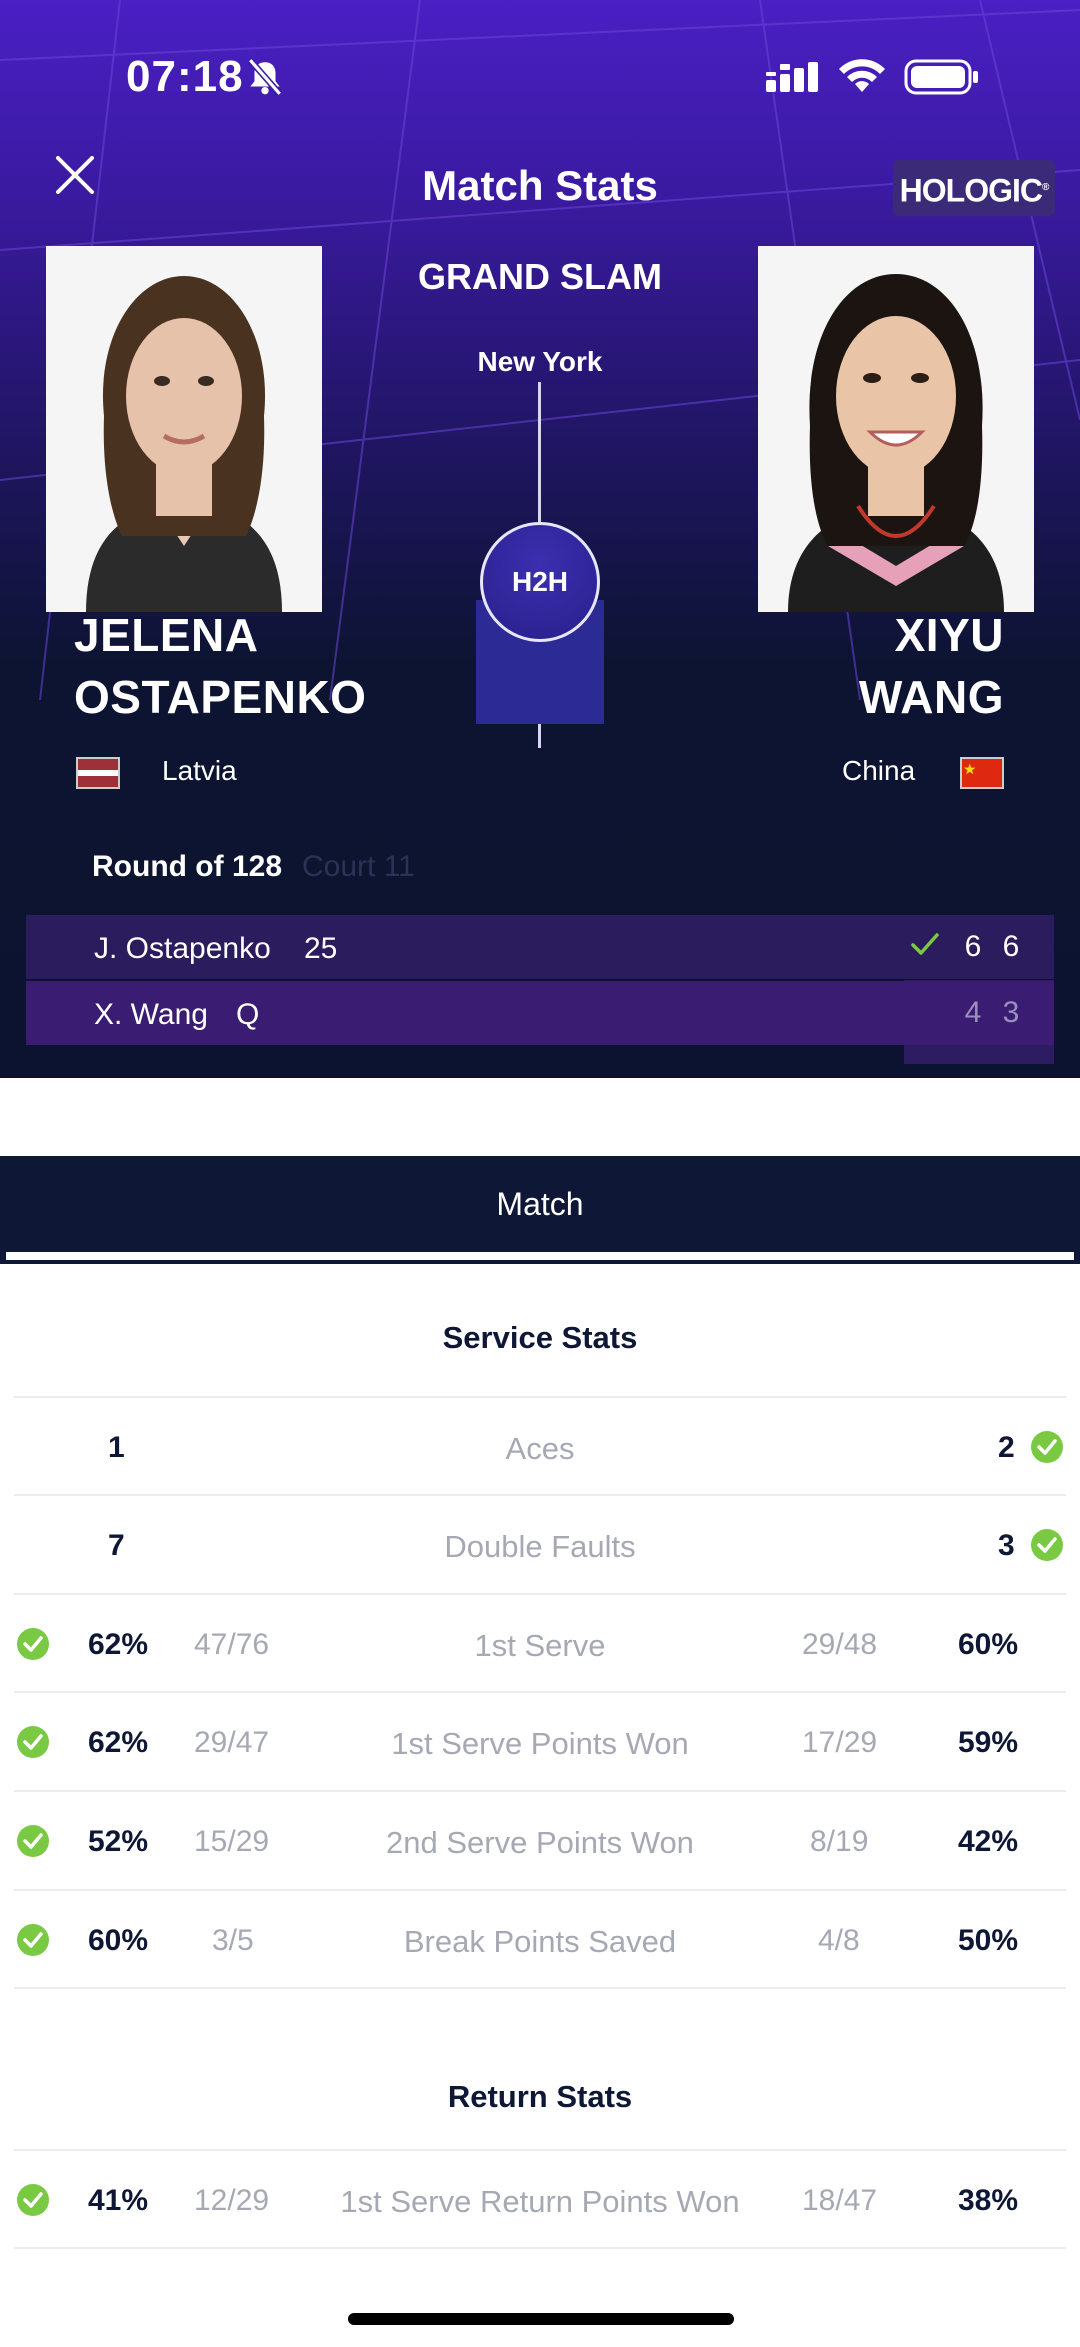 This screenshot has height=2347, width=1080. What do you see at coordinates (358, 866) in the screenshot?
I see `match-court: Court 11` at bounding box center [358, 866].